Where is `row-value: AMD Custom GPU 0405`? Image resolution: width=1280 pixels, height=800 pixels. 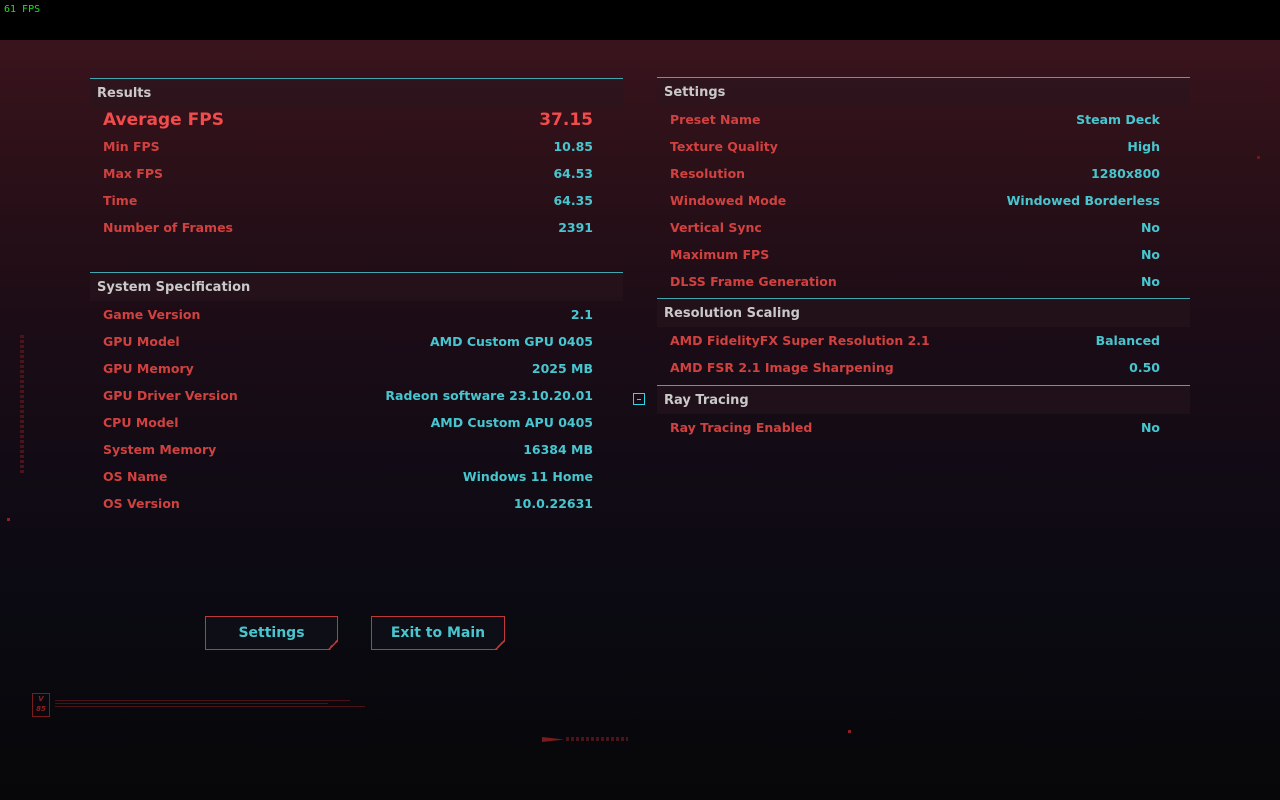 row-value: AMD Custom GPU 0405 is located at coordinates (511, 341).